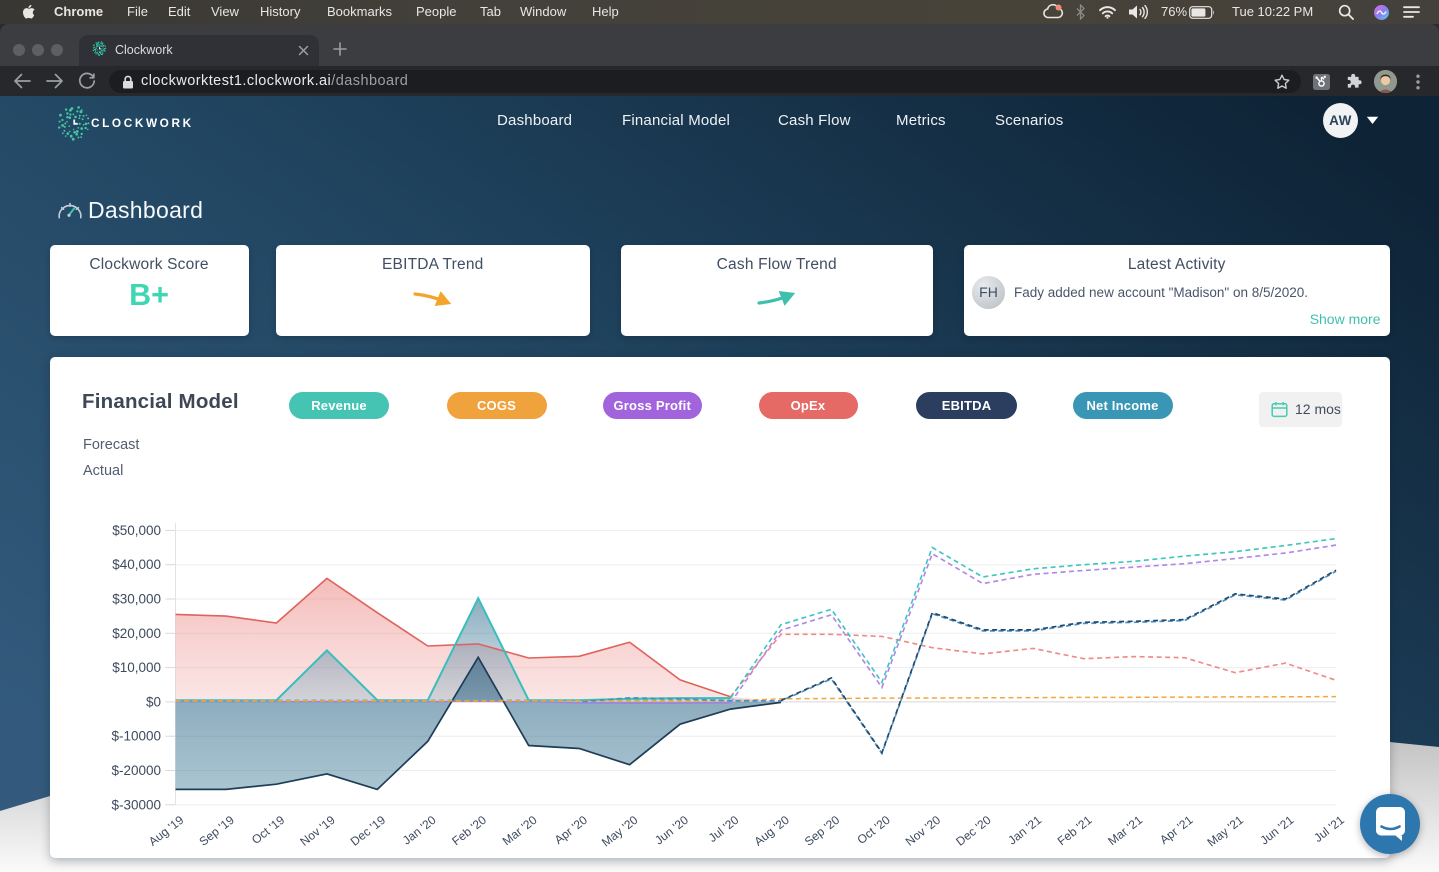 Image resolution: width=1439 pixels, height=872 pixels. Describe the element at coordinates (1226, 831) in the screenshot. I see `svg-text: May '21` at that location.